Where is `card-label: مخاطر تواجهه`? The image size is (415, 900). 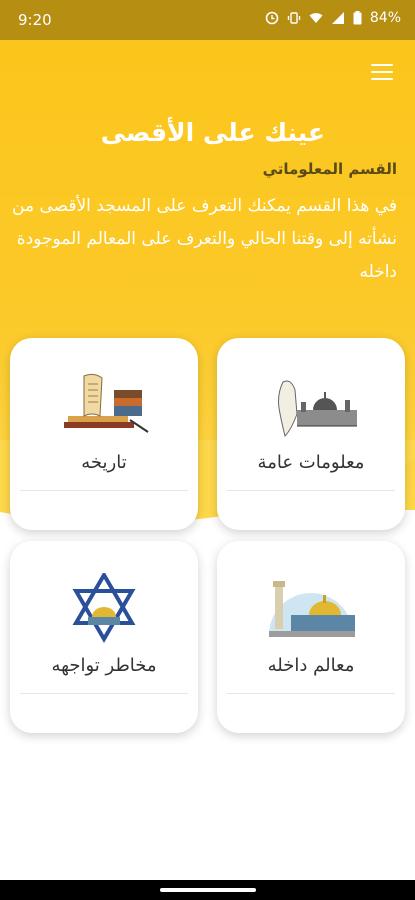 card-label: مخاطر تواجهه is located at coordinates (104, 665).